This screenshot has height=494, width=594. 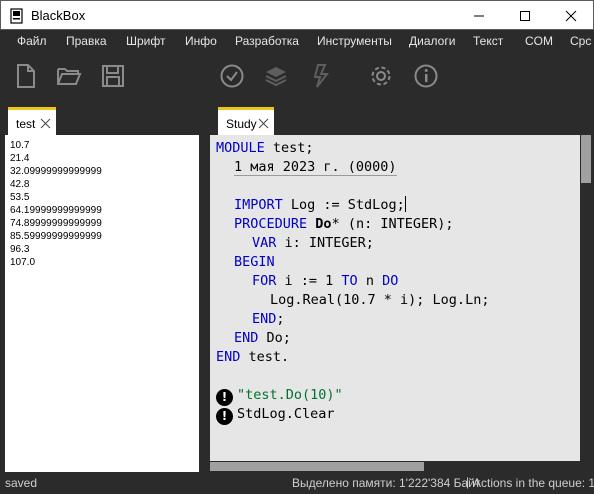 I want to click on code-text: Log.Real(10.7 * i); Log.Ln;, so click(x=380, y=300).